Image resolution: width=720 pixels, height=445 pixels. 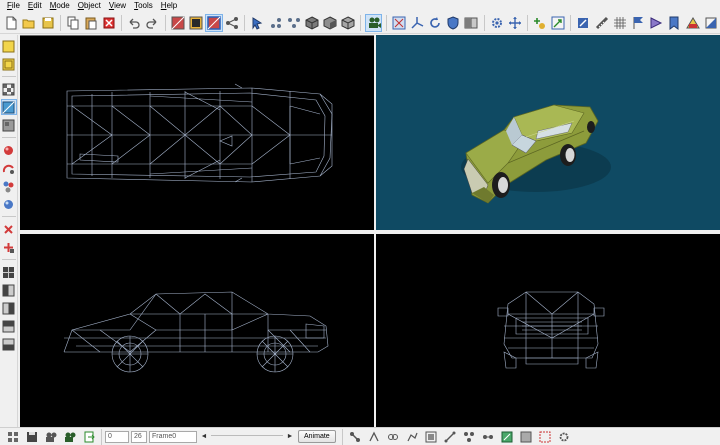 I want to click on frame-start-field: 0, so click(x=117, y=436).